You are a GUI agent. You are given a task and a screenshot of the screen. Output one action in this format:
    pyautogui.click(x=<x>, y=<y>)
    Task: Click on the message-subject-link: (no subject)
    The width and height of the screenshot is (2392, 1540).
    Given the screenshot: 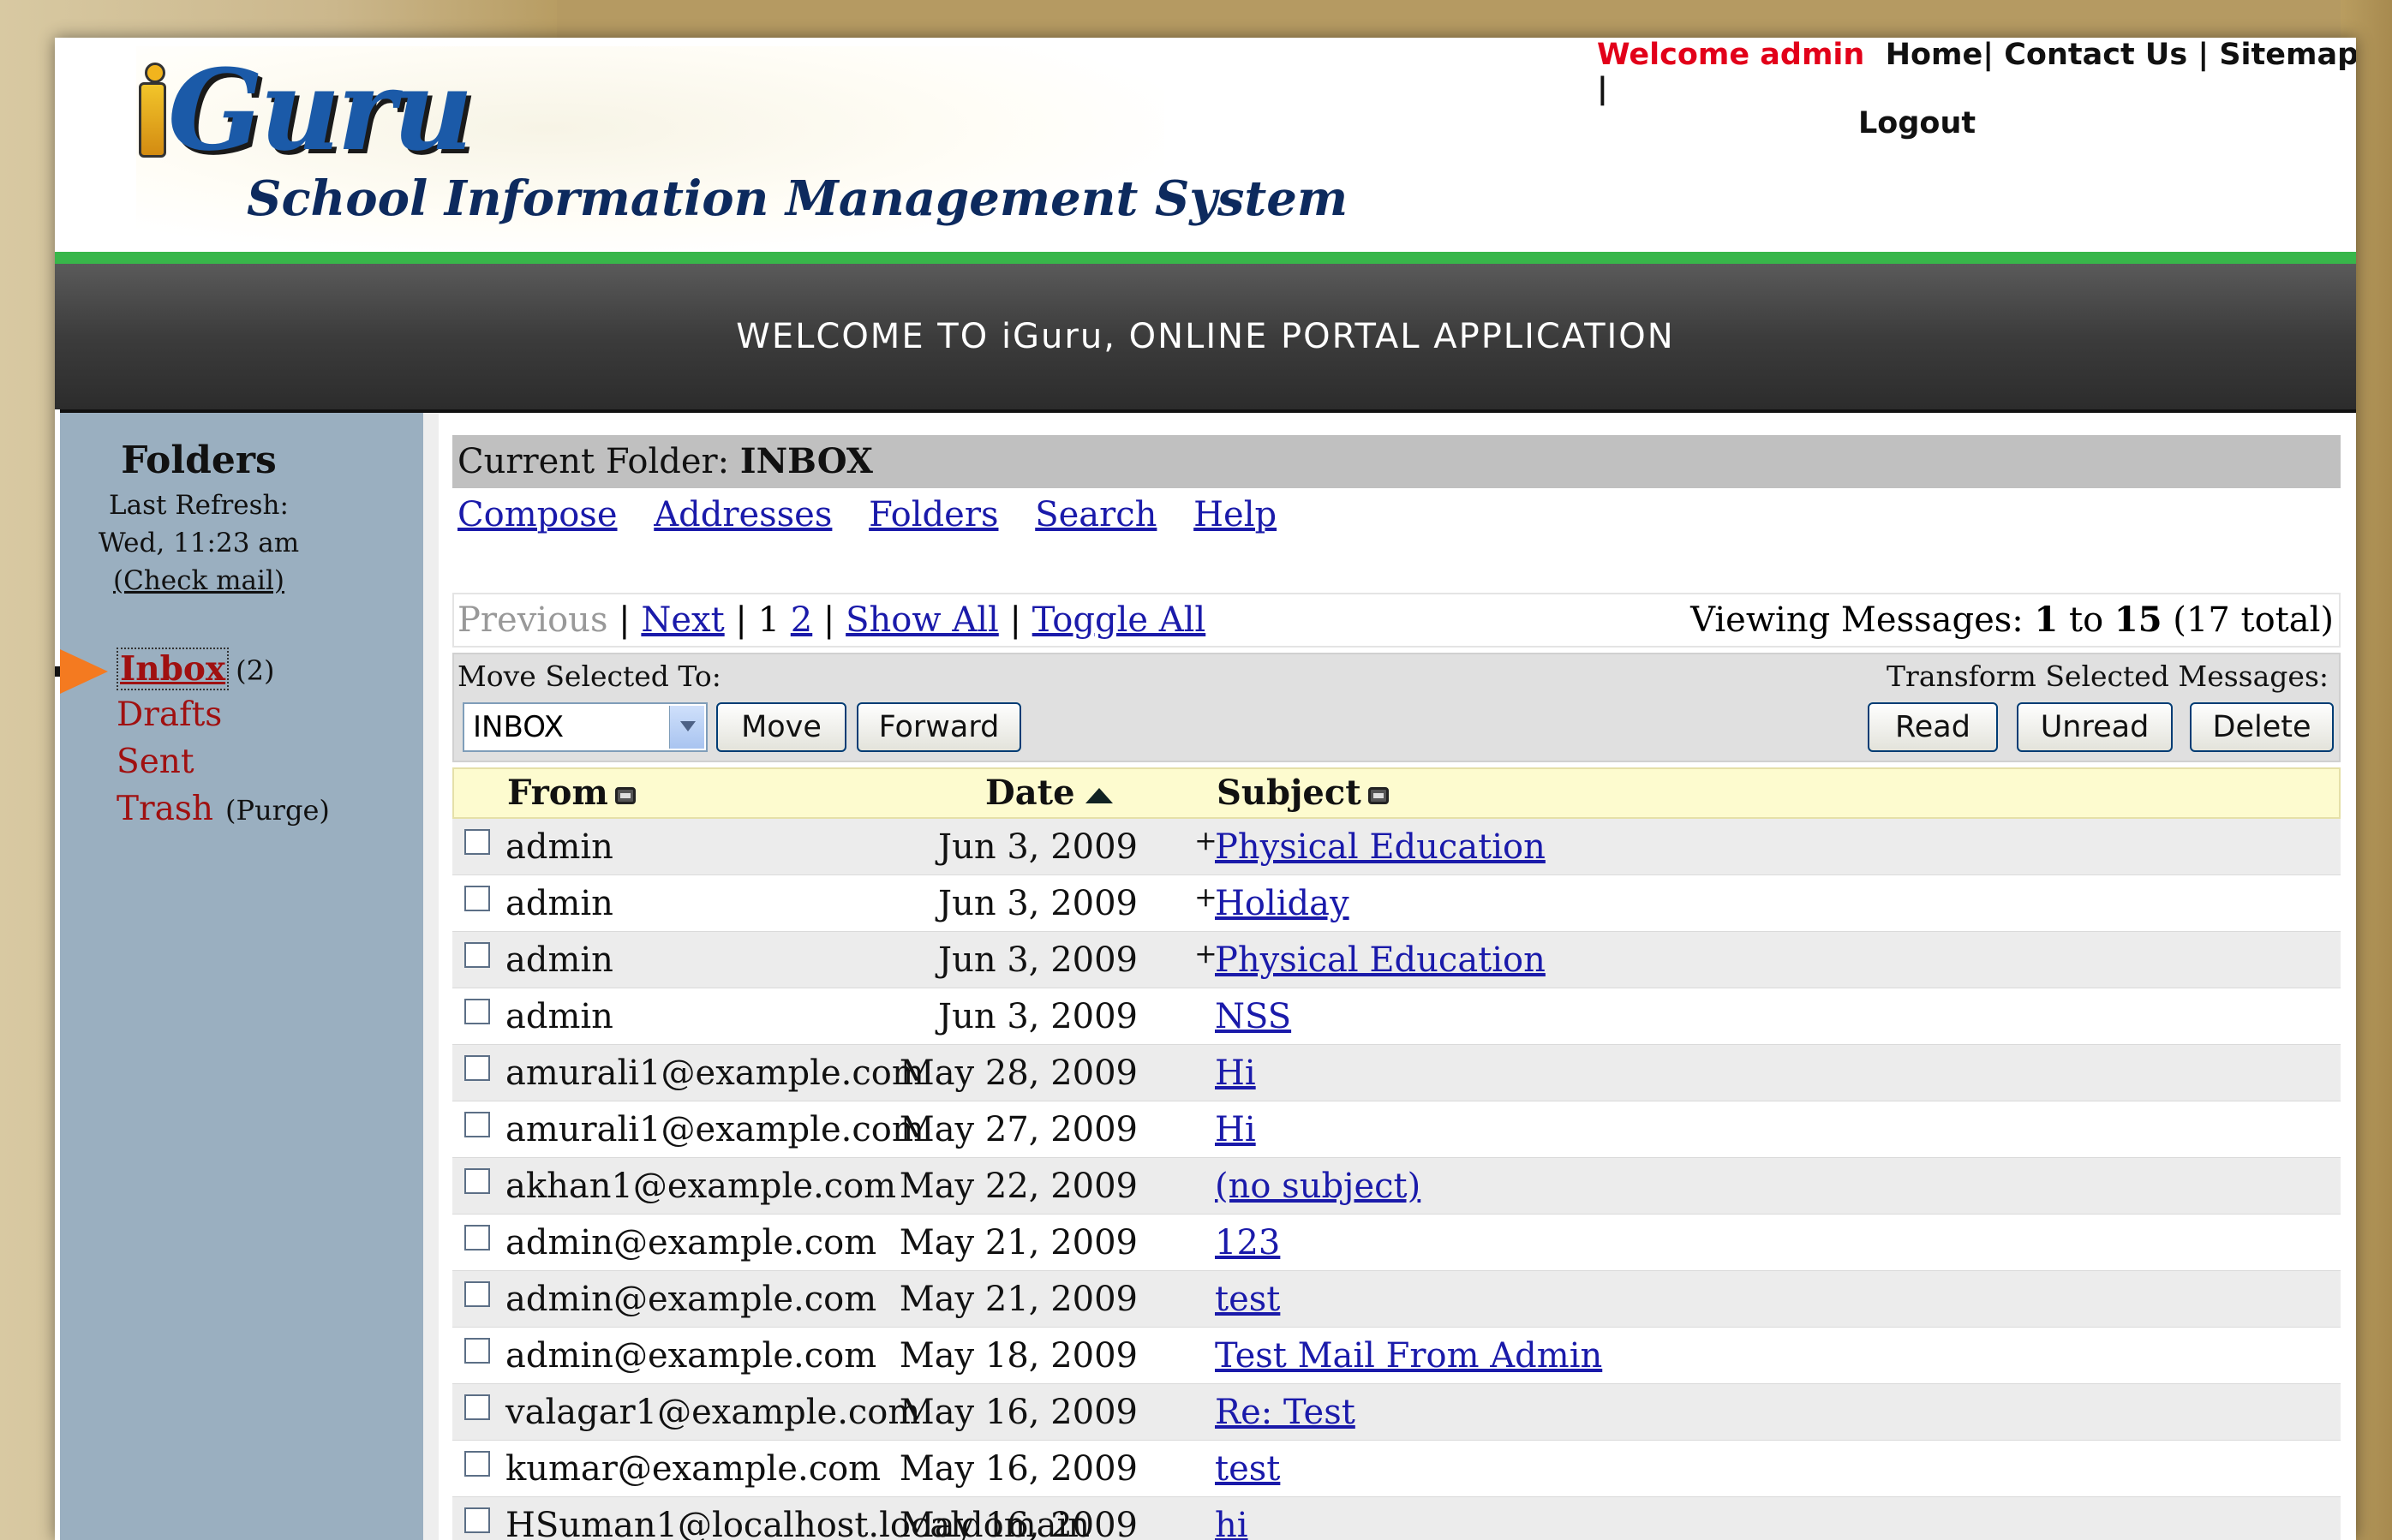 What is the action you would take?
    pyautogui.click(x=1317, y=1186)
    